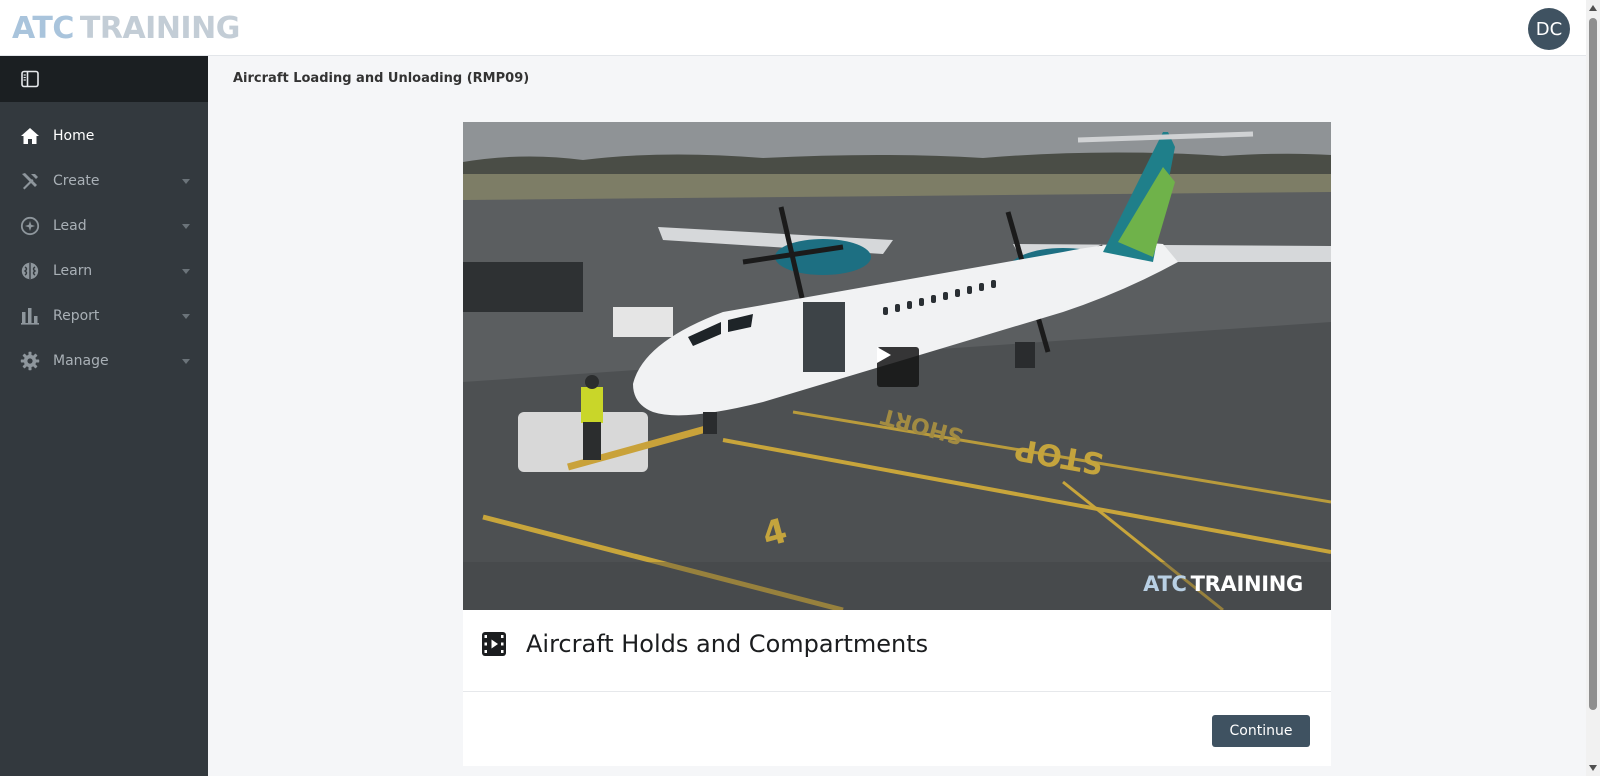  Describe the element at coordinates (159, 28) in the screenshot. I see `logo-part-2: TRAINING` at that location.